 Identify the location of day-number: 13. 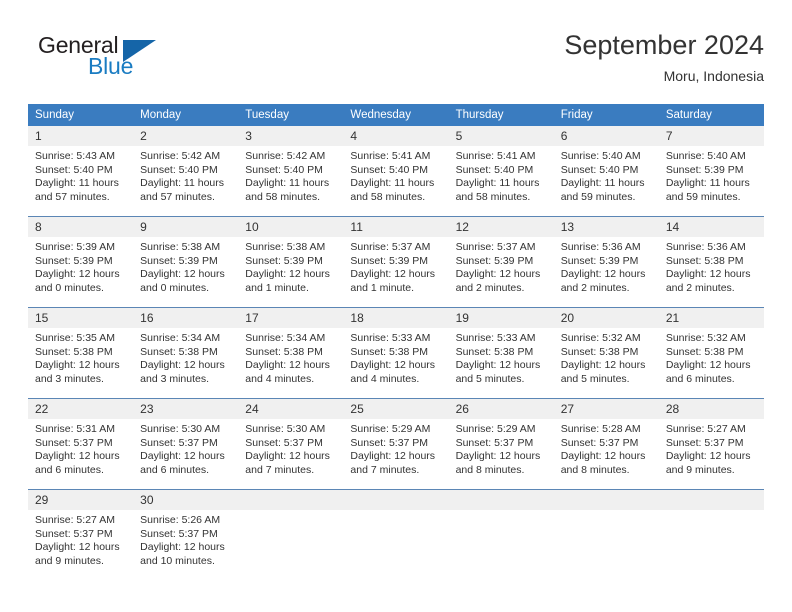
(606, 227).